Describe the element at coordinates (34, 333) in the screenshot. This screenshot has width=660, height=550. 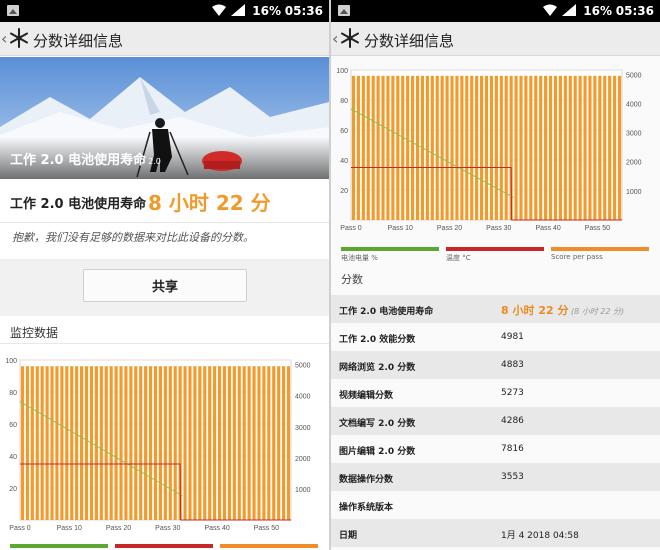
I see `monitoring-data-heading: 监控数据` at that location.